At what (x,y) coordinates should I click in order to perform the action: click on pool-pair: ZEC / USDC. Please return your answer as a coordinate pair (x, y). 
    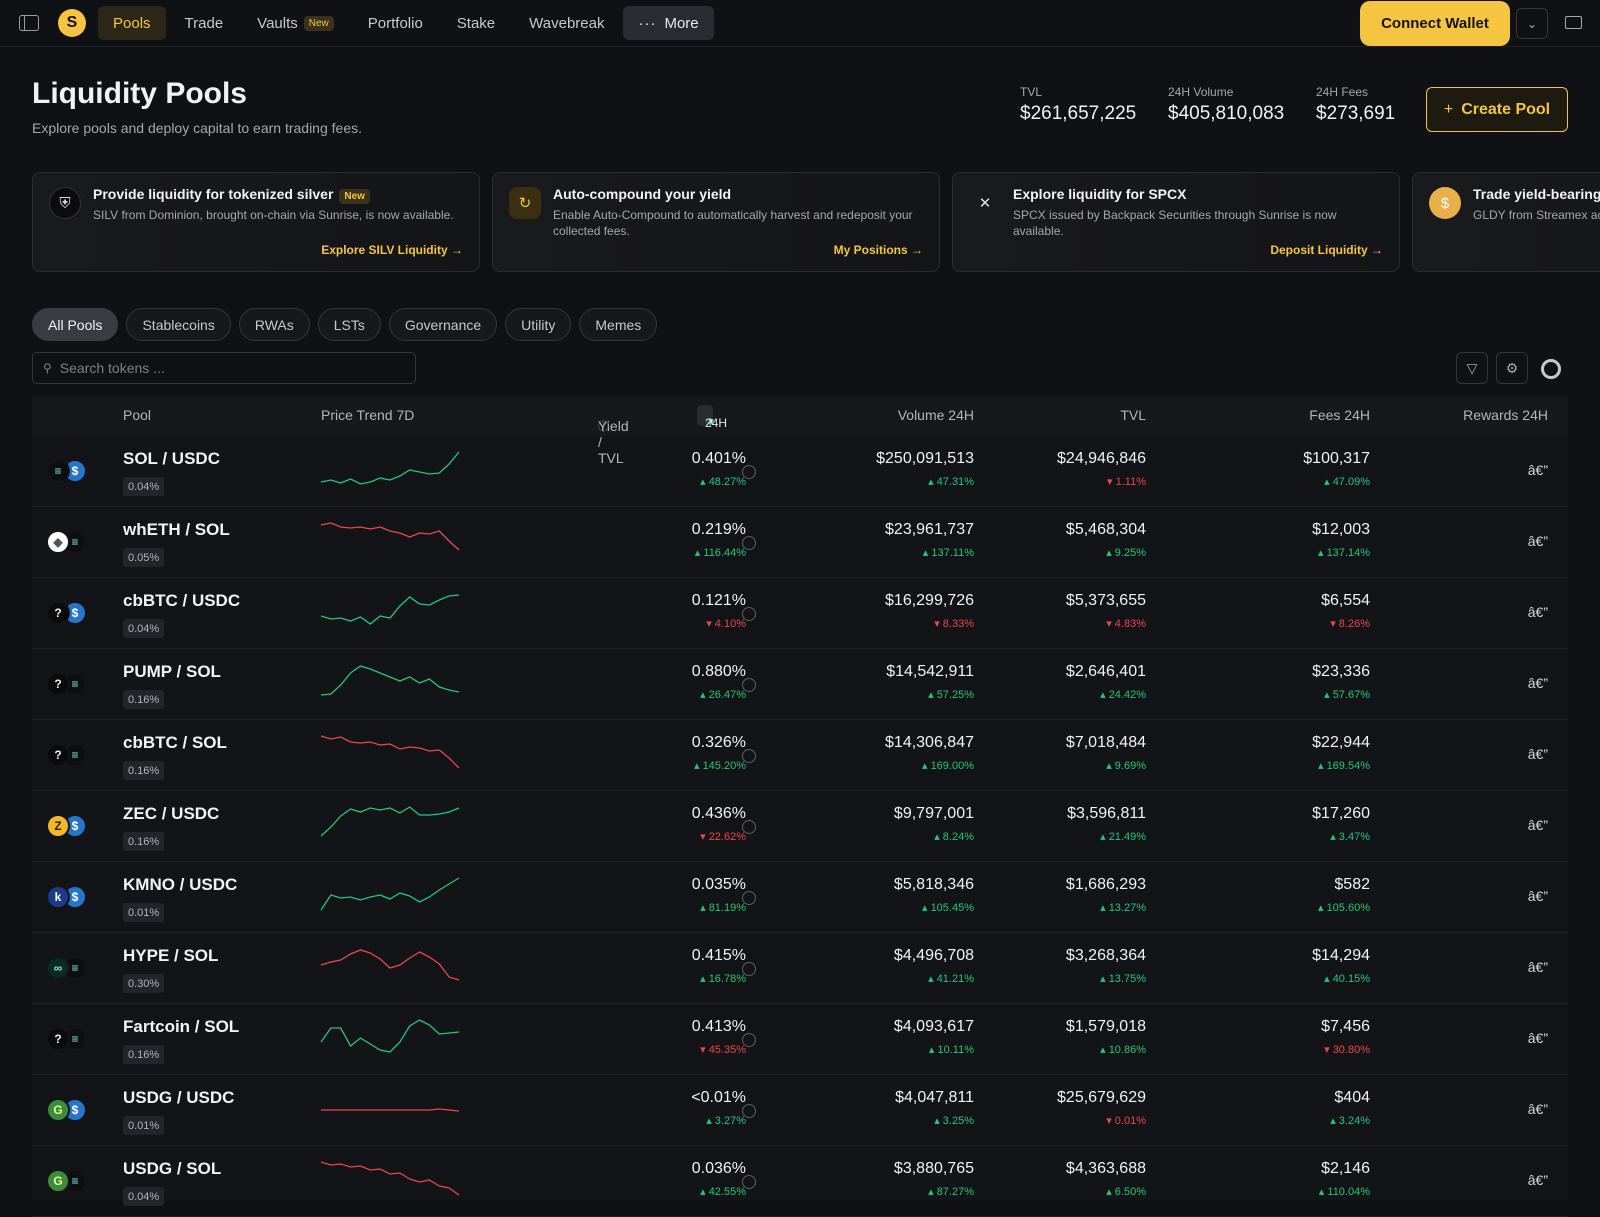
    Looking at the image, I should click on (171, 814).